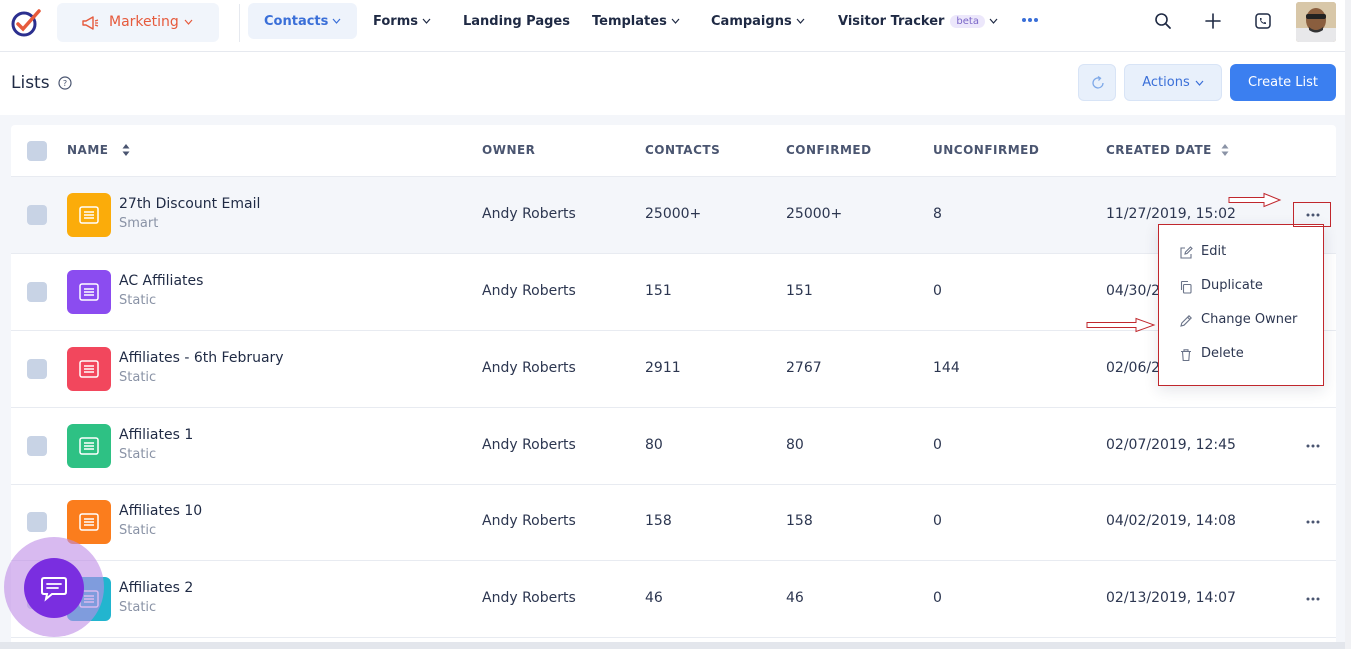 The width and height of the screenshot is (1351, 649). I want to click on nav-campaigns: Campaigns, so click(758, 21).